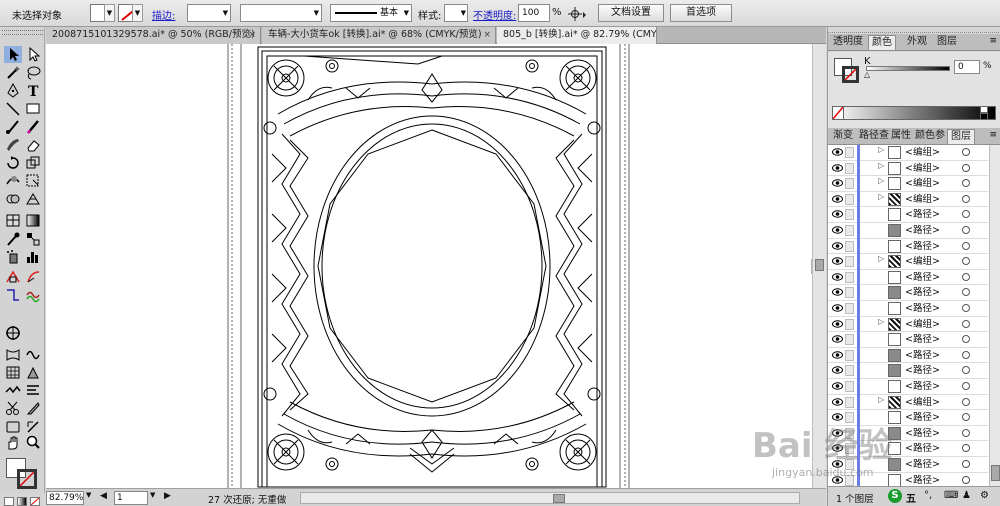  I want to click on preferences-button: 首选项, so click(701, 13).